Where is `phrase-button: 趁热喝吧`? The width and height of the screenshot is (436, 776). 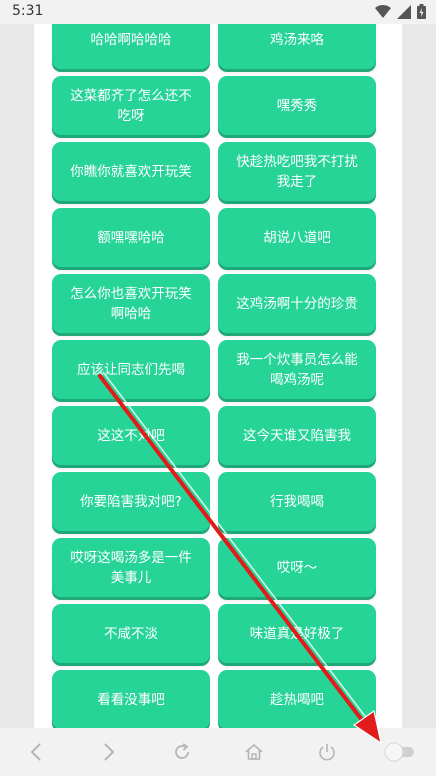 phrase-button: 趁热喝吧 is located at coordinates (297, 699).